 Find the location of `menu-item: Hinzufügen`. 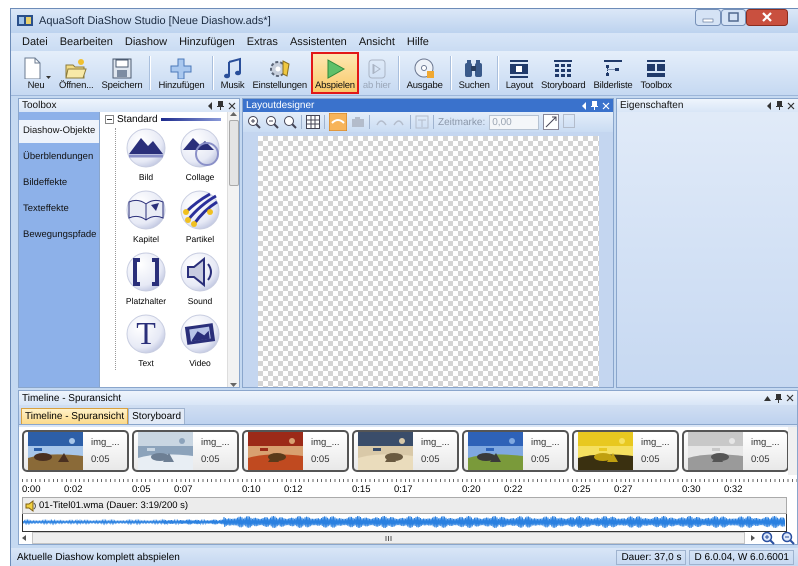

menu-item: Hinzufügen is located at coordinates (207, 42).